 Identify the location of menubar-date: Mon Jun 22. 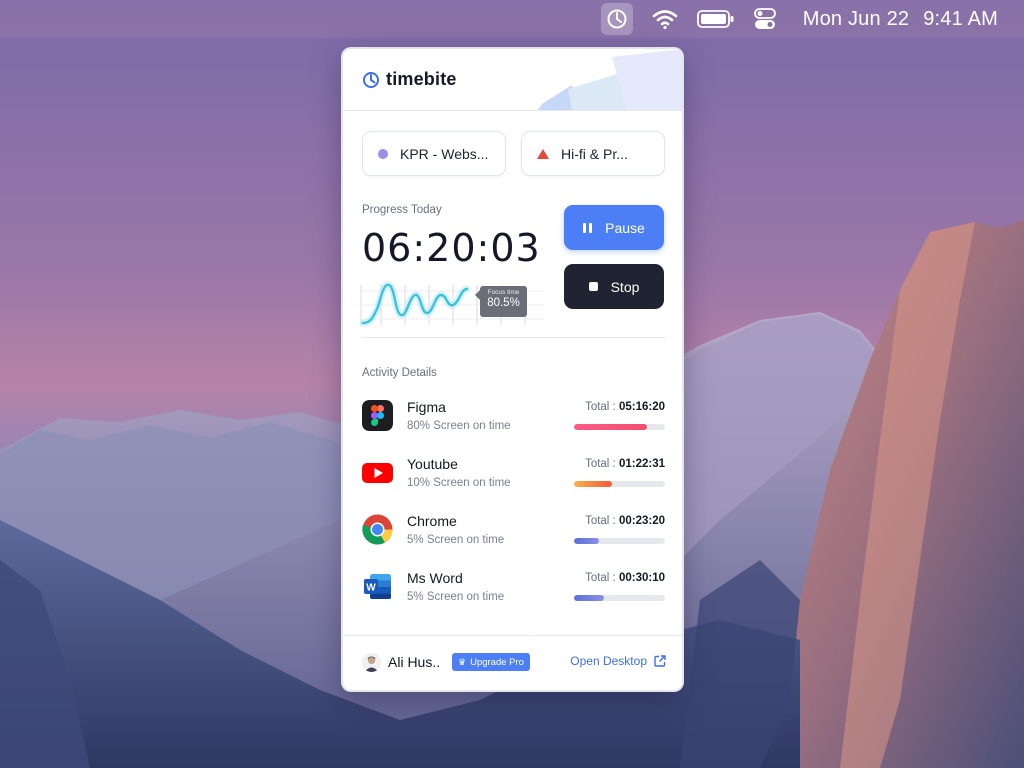
(856, 19).